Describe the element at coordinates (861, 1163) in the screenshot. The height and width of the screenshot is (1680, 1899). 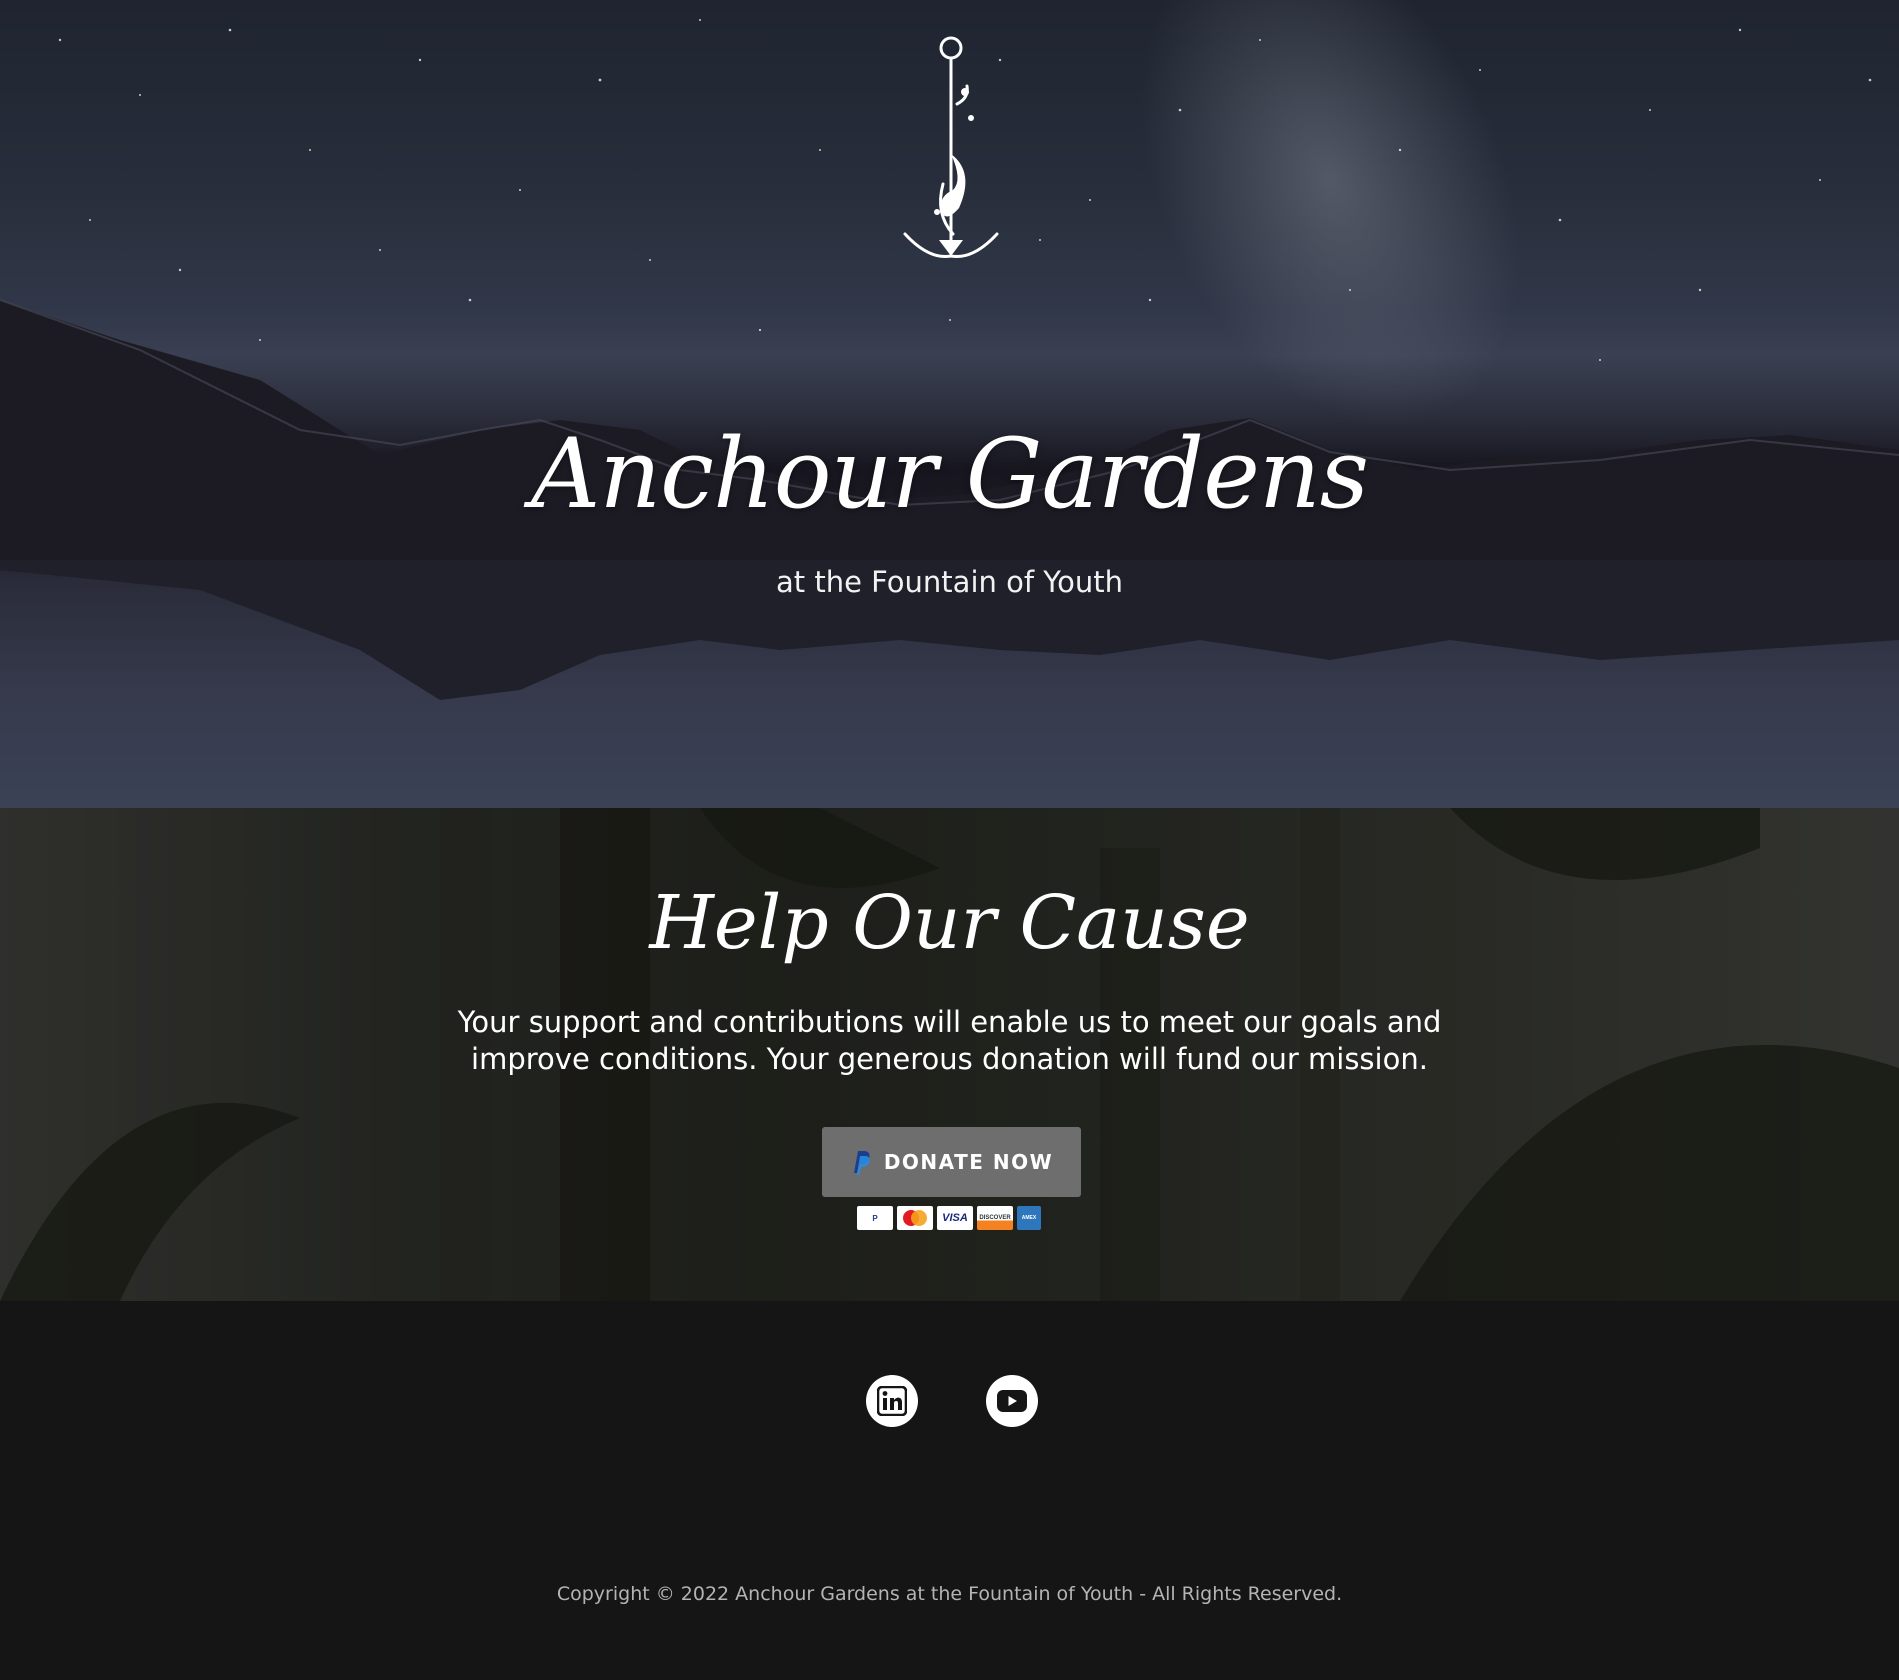
I see `paypal-icon` at that location.